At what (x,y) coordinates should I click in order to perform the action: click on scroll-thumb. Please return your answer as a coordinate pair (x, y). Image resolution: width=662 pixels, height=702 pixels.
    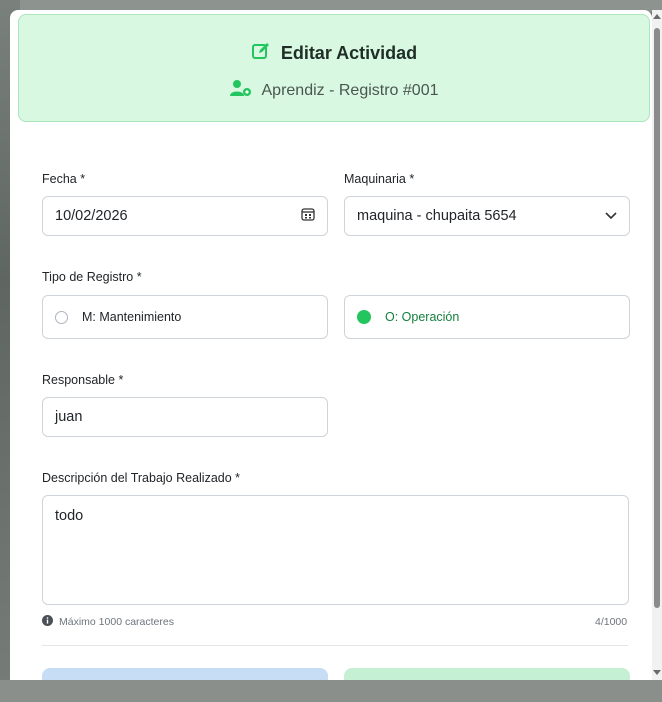
    Looking at the image, I should click on (657, 318).